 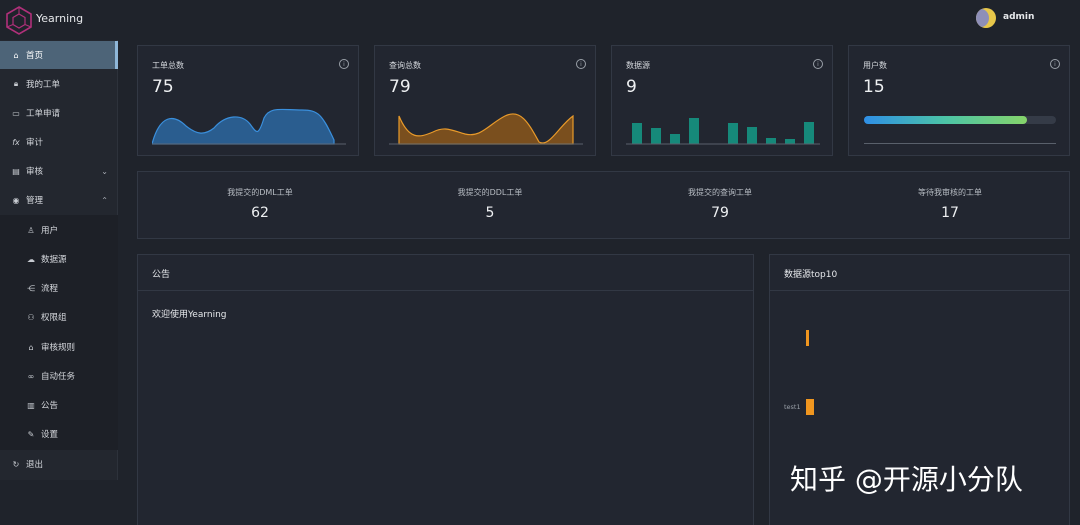 I want to click on link-icon: ∞, so click(x=31, y=376).